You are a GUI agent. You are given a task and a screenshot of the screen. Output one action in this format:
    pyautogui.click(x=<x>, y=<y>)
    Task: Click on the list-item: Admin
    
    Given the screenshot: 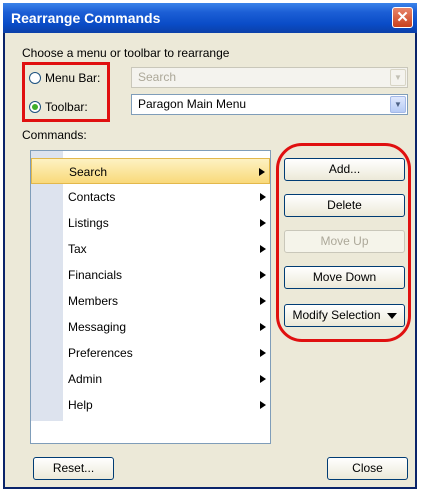 What is the action you would take?
    pyautogui.click(x=150, y=379)
    